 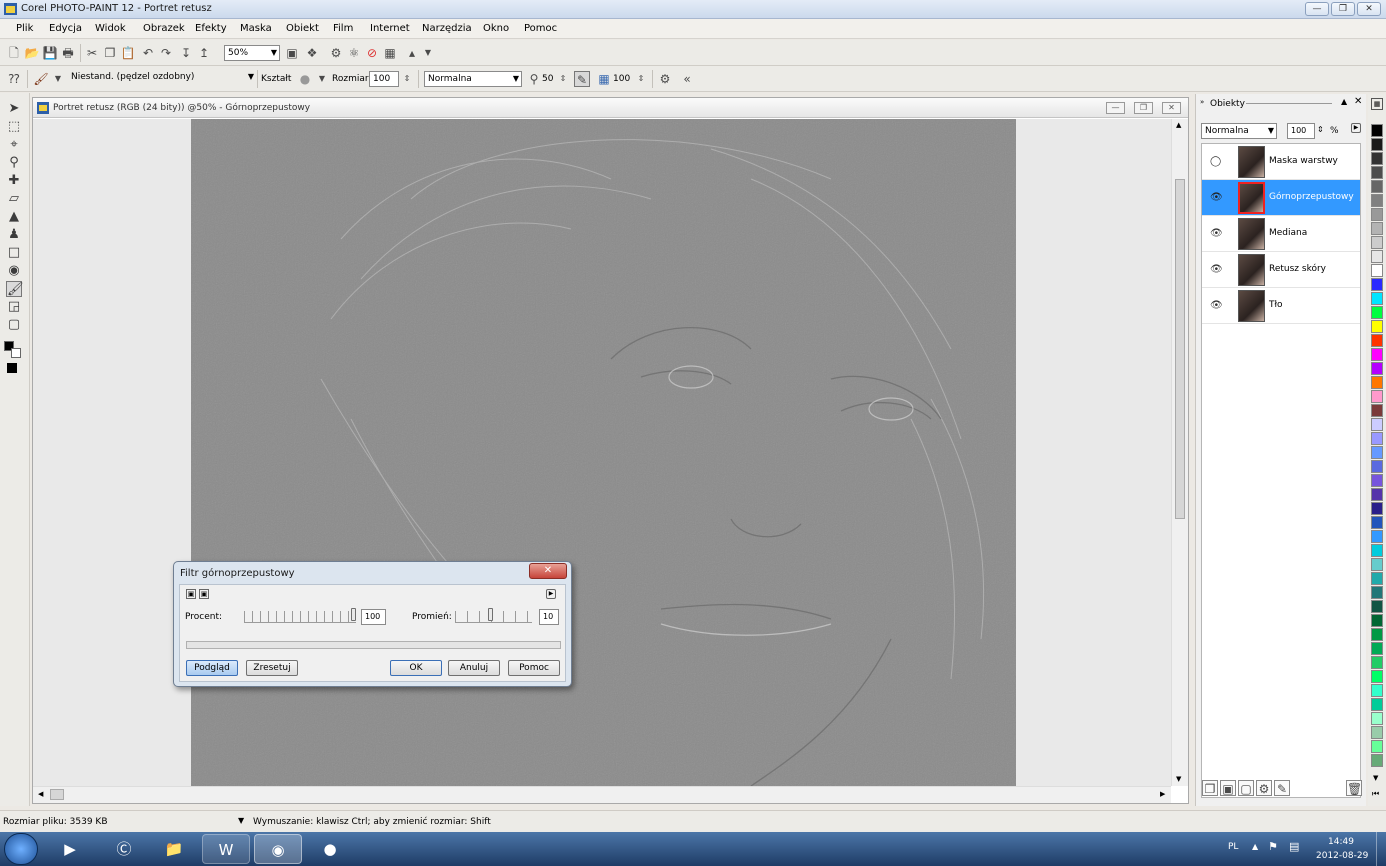 I want to click on network-icon: ▤, so click(x=1294, y=846).